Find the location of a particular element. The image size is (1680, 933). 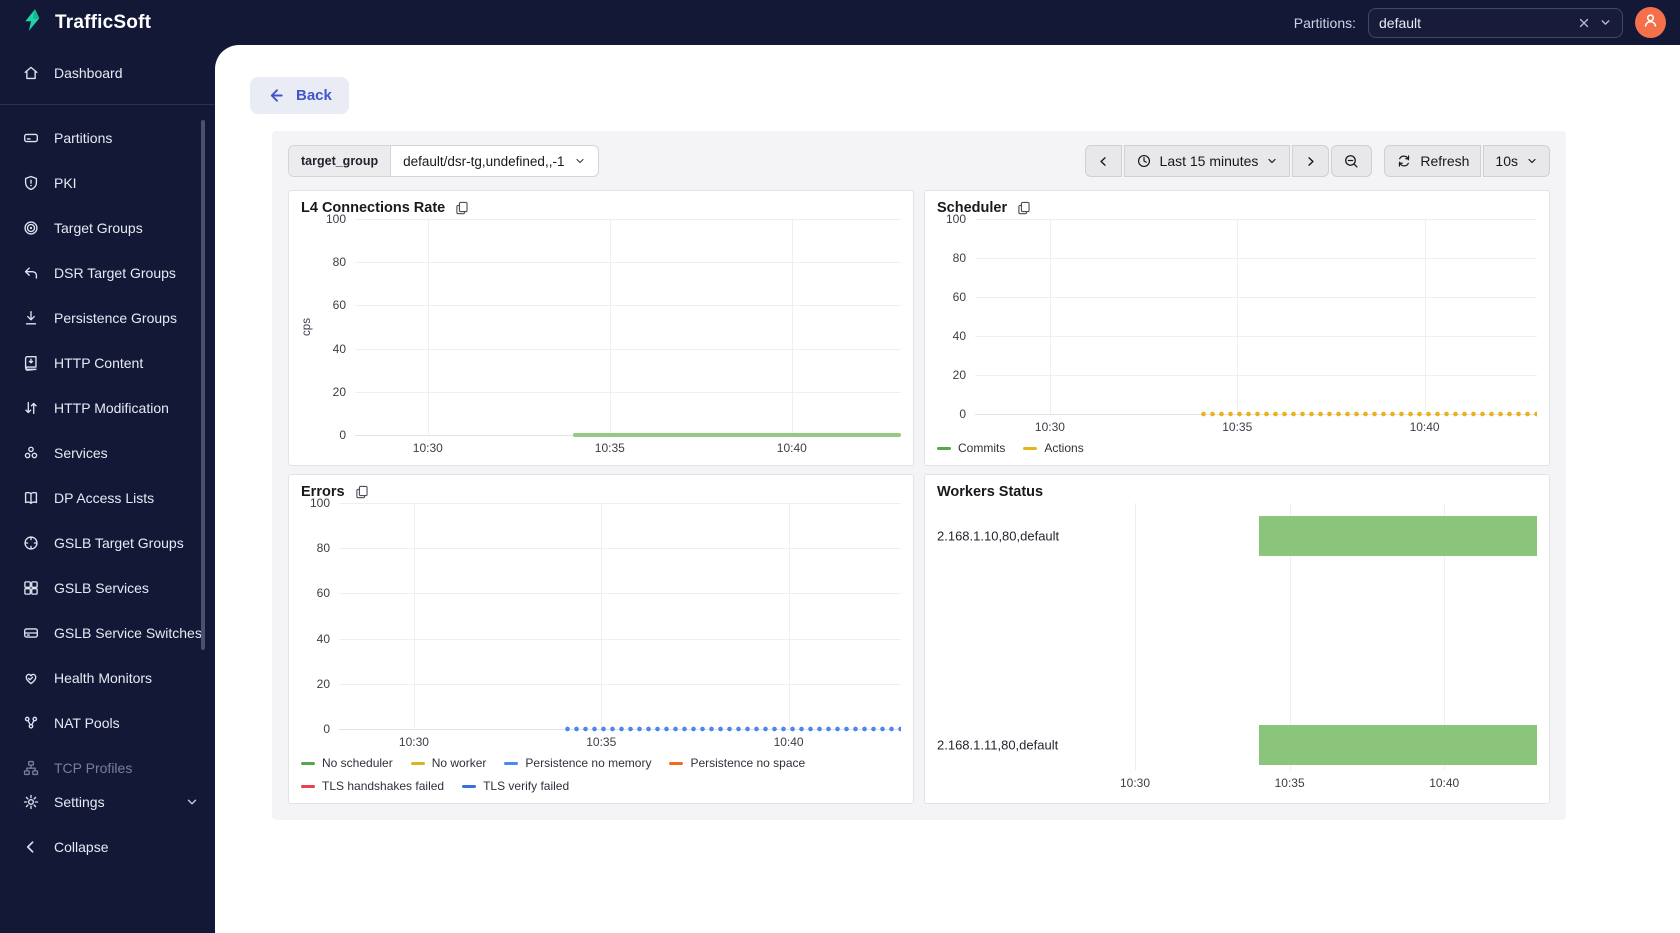

series-persistence-no-memory is located at coordinates (732, 729).